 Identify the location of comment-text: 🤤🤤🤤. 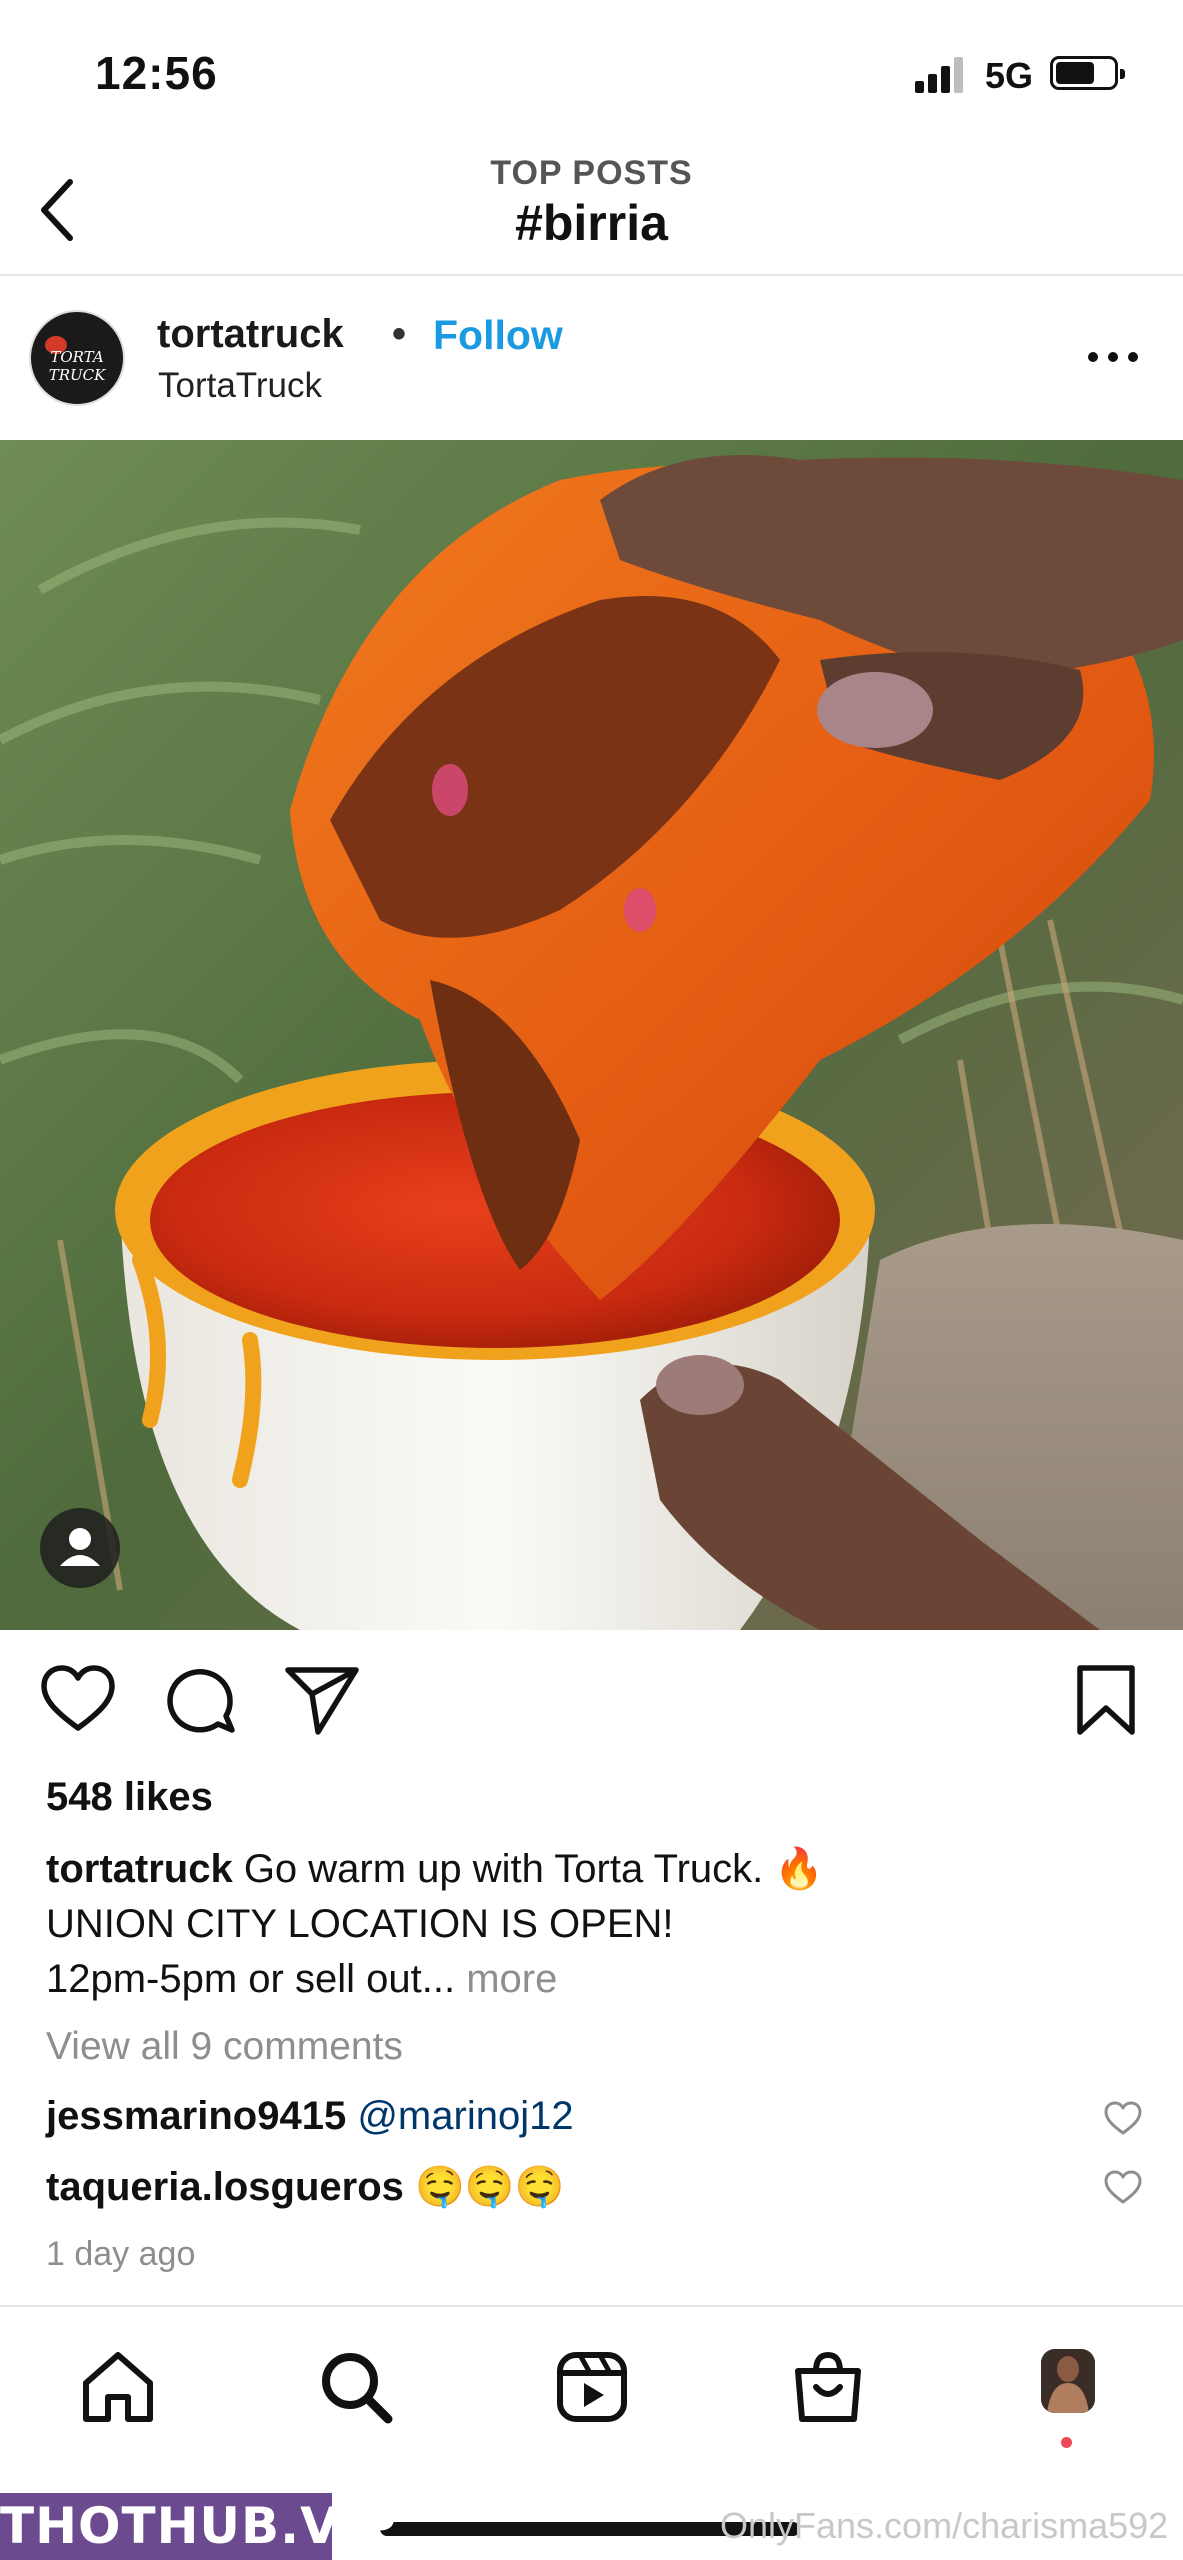
(490, 2187).